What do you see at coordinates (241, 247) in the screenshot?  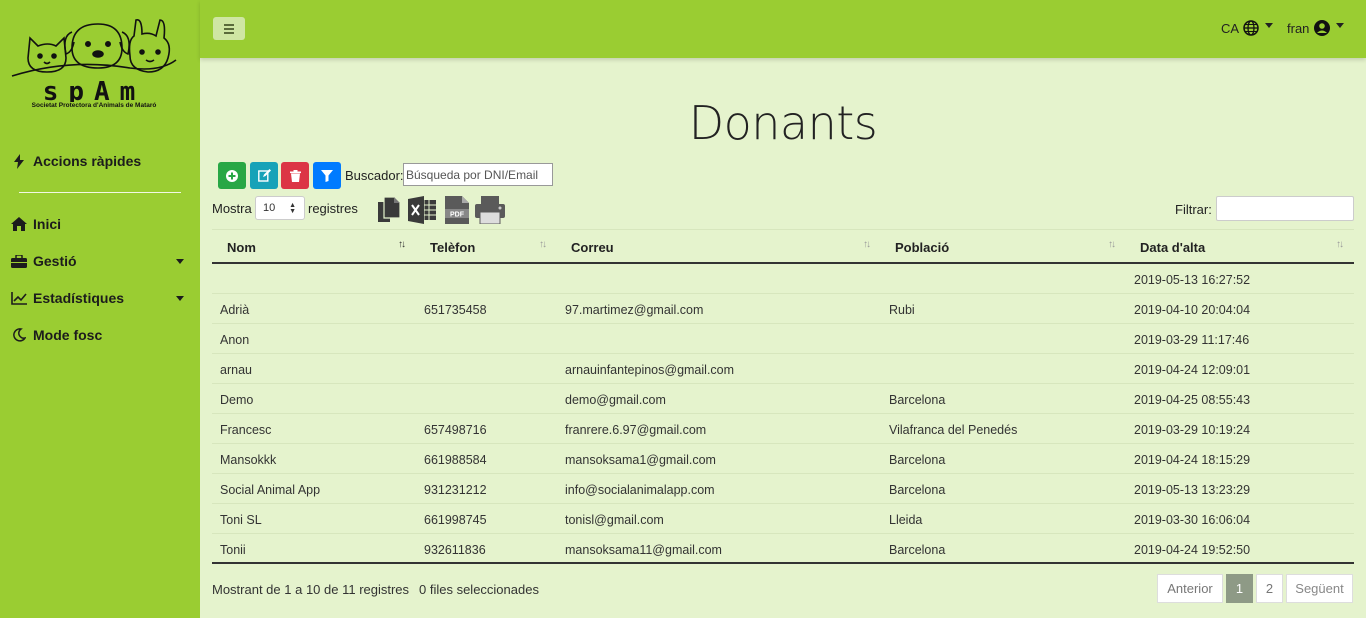 I see `column-header-nom: Nom` at bounding box center [241, 247].